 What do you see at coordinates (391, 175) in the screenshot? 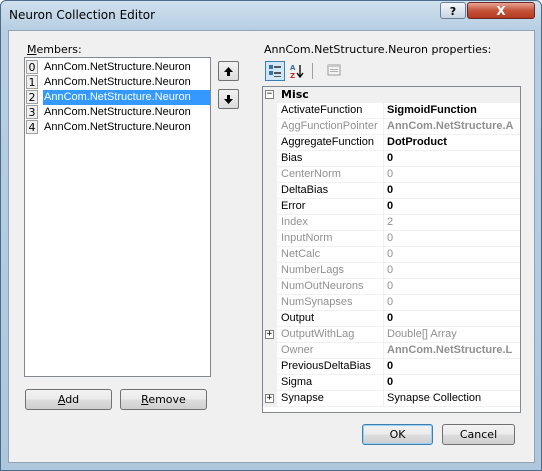
I see `property-row: CenterNorm 0` at bounding box center [391, 175].